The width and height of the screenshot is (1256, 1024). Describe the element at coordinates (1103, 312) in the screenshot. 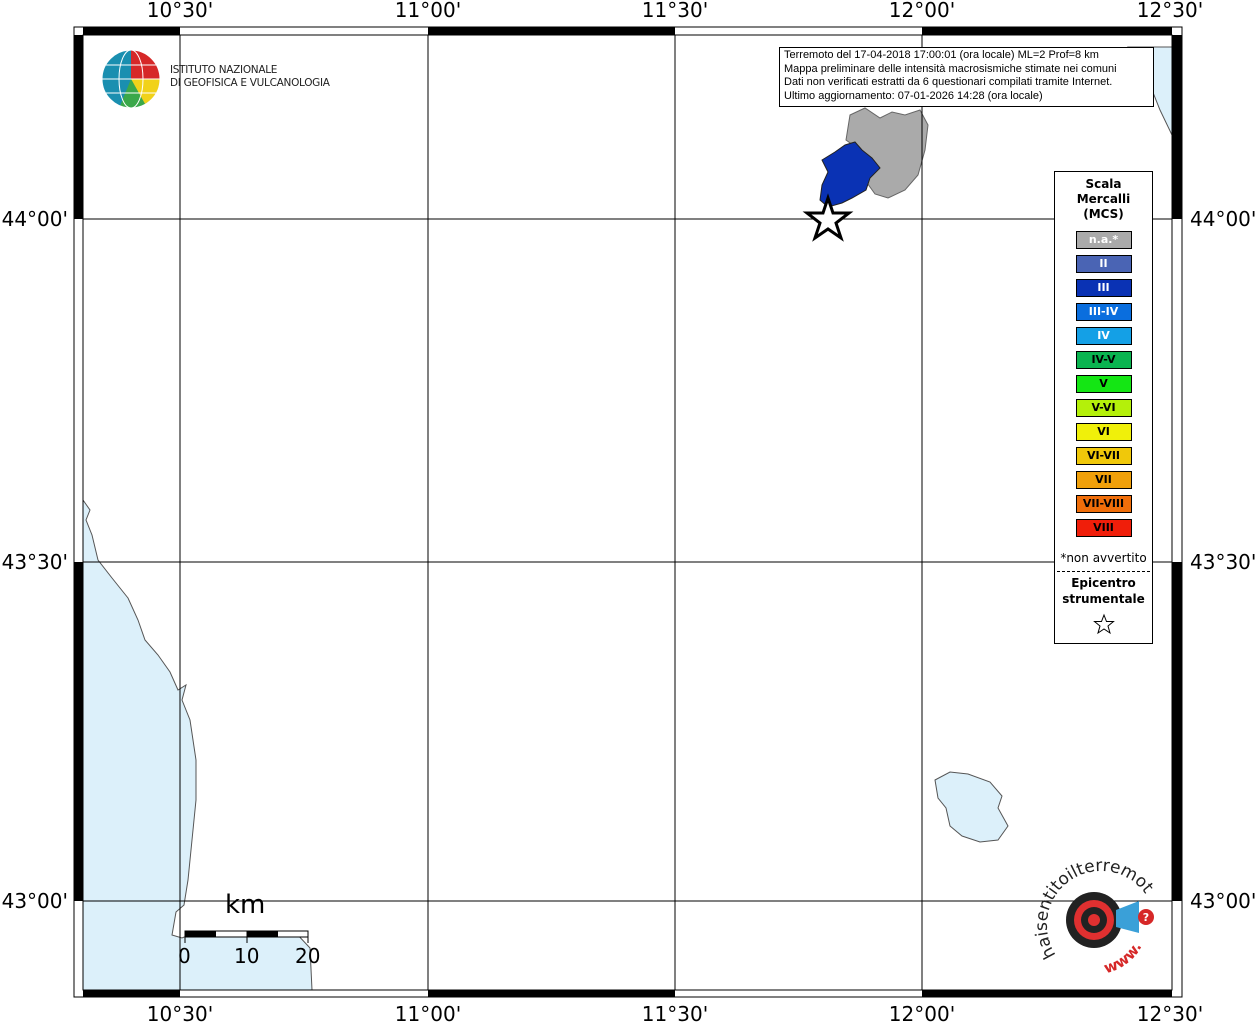

I see `legend-item: III-IV` at that location.